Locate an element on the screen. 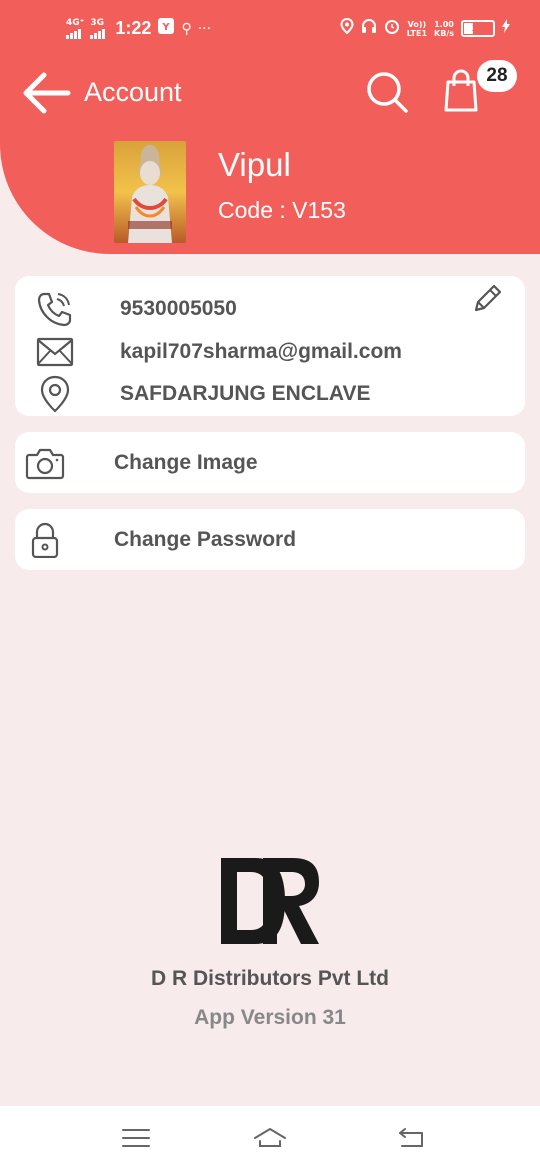  system-back-button is located at coordinates (411, 1138).